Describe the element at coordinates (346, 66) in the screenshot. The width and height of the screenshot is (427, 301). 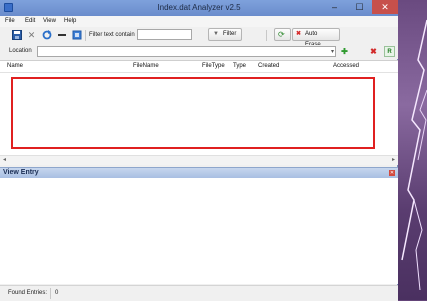
I see `column-header-accessed: Accessed` at that location.